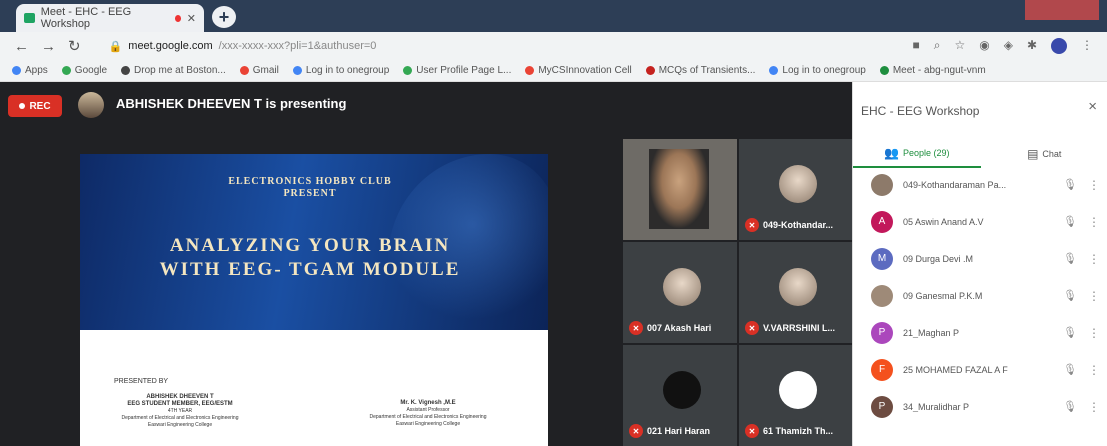  What do you see at coordinates (265, 70) in the screenshot?
I see `bookmark-label: Gmail` at bounding box center [265, 70].